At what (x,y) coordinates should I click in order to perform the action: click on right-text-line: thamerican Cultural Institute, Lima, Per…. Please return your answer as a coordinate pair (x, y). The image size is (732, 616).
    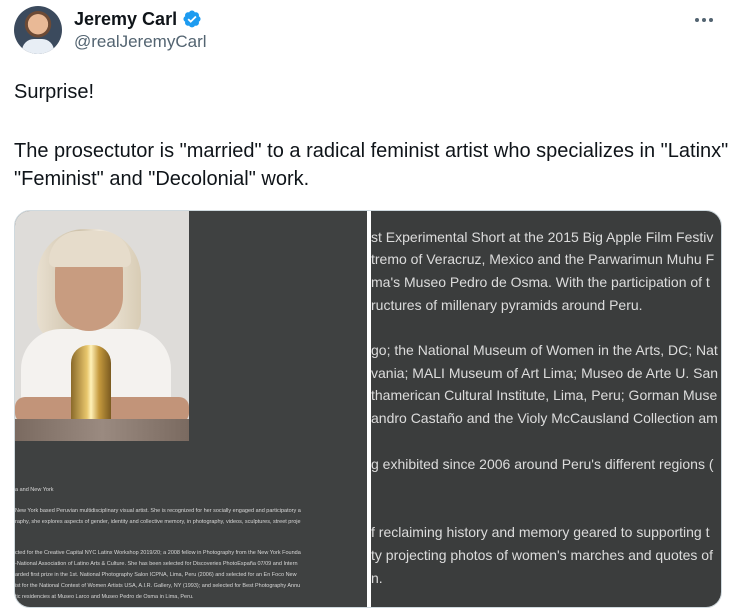
    Looking at the image, I should click on (544, 395).